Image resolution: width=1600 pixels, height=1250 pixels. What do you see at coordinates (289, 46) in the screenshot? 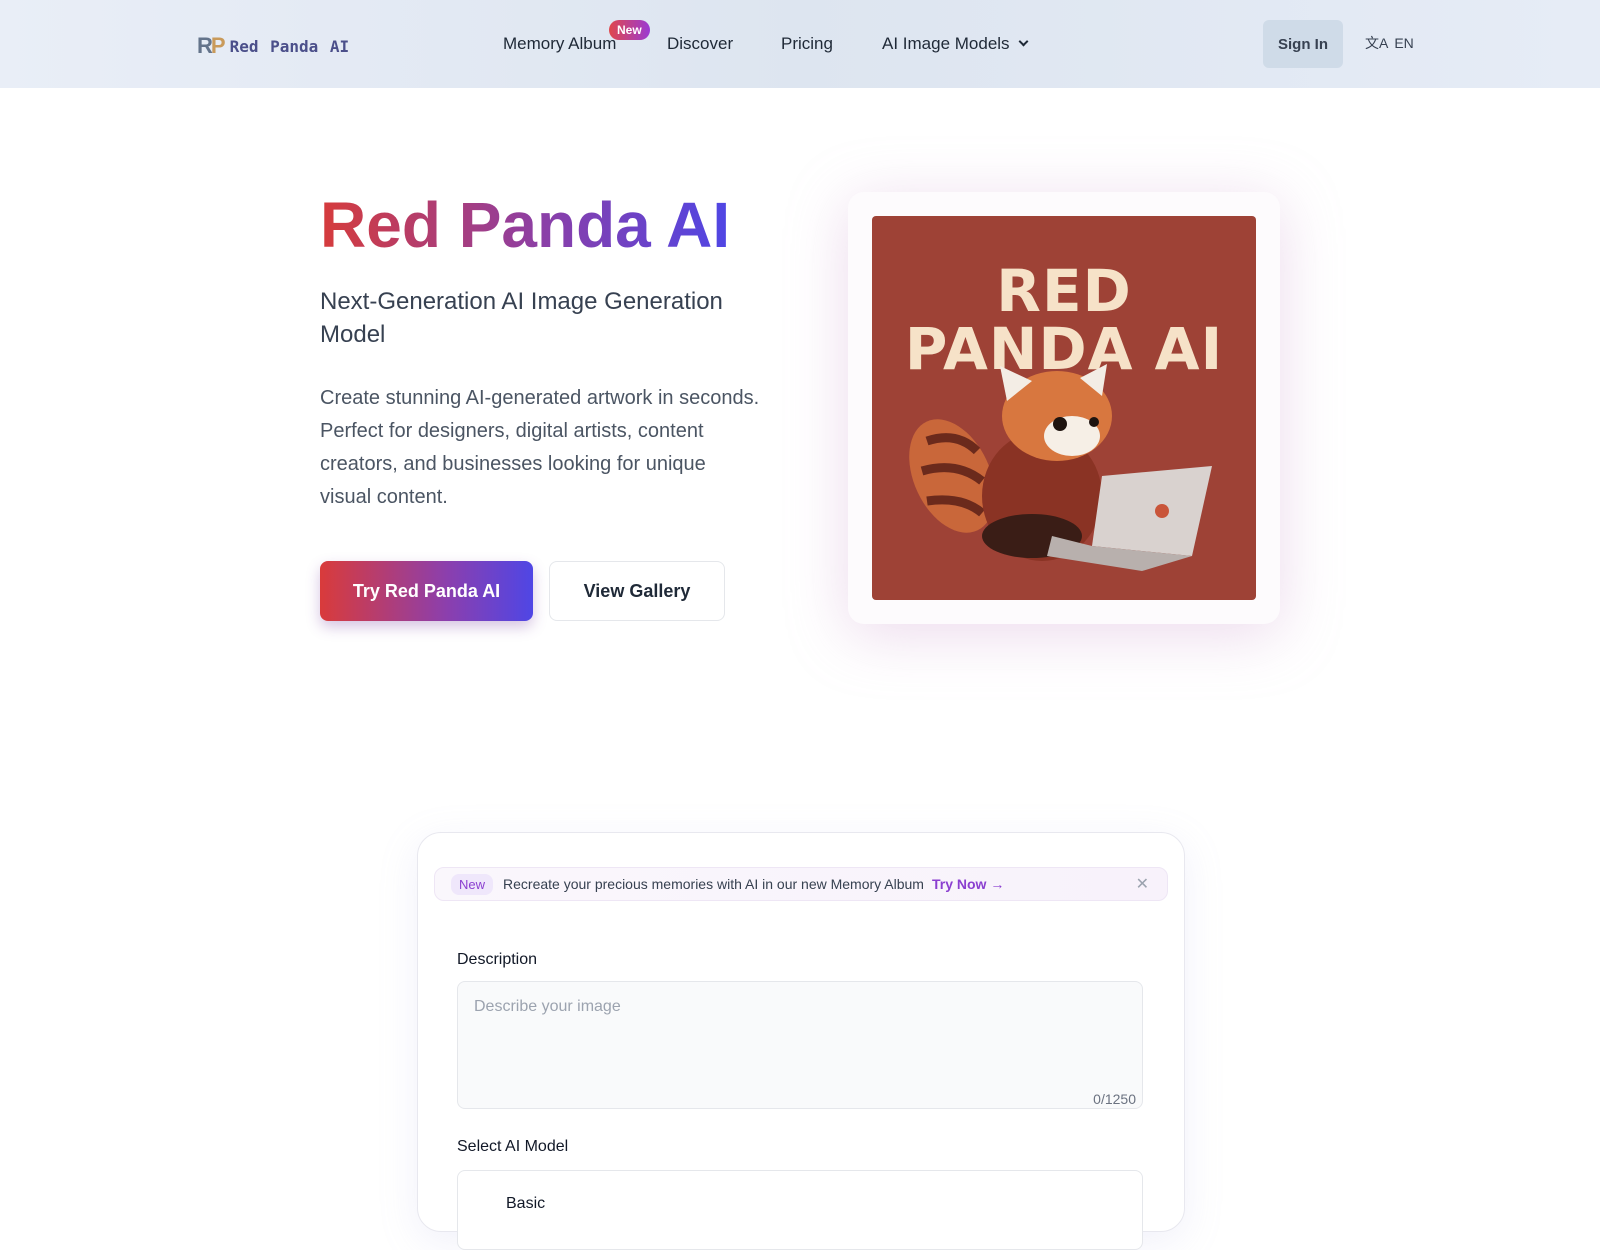
I see `logo-text: Red Panda AI` at bounding box center [289, 46].